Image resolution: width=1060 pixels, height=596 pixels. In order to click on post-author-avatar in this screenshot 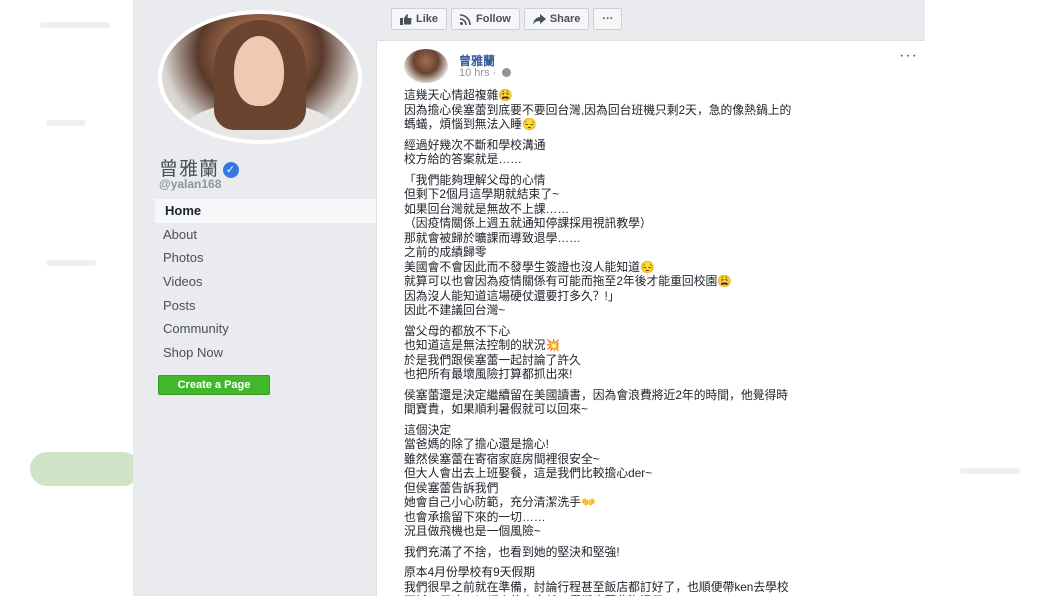, I will do `click(426, 66)`.